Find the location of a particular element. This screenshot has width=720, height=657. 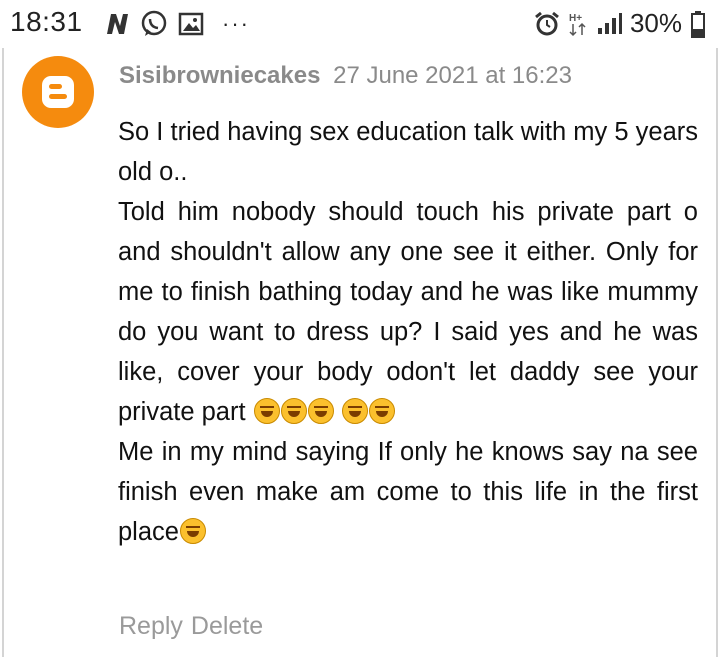

reply-link: Reply is located at coordinates (151, 626).